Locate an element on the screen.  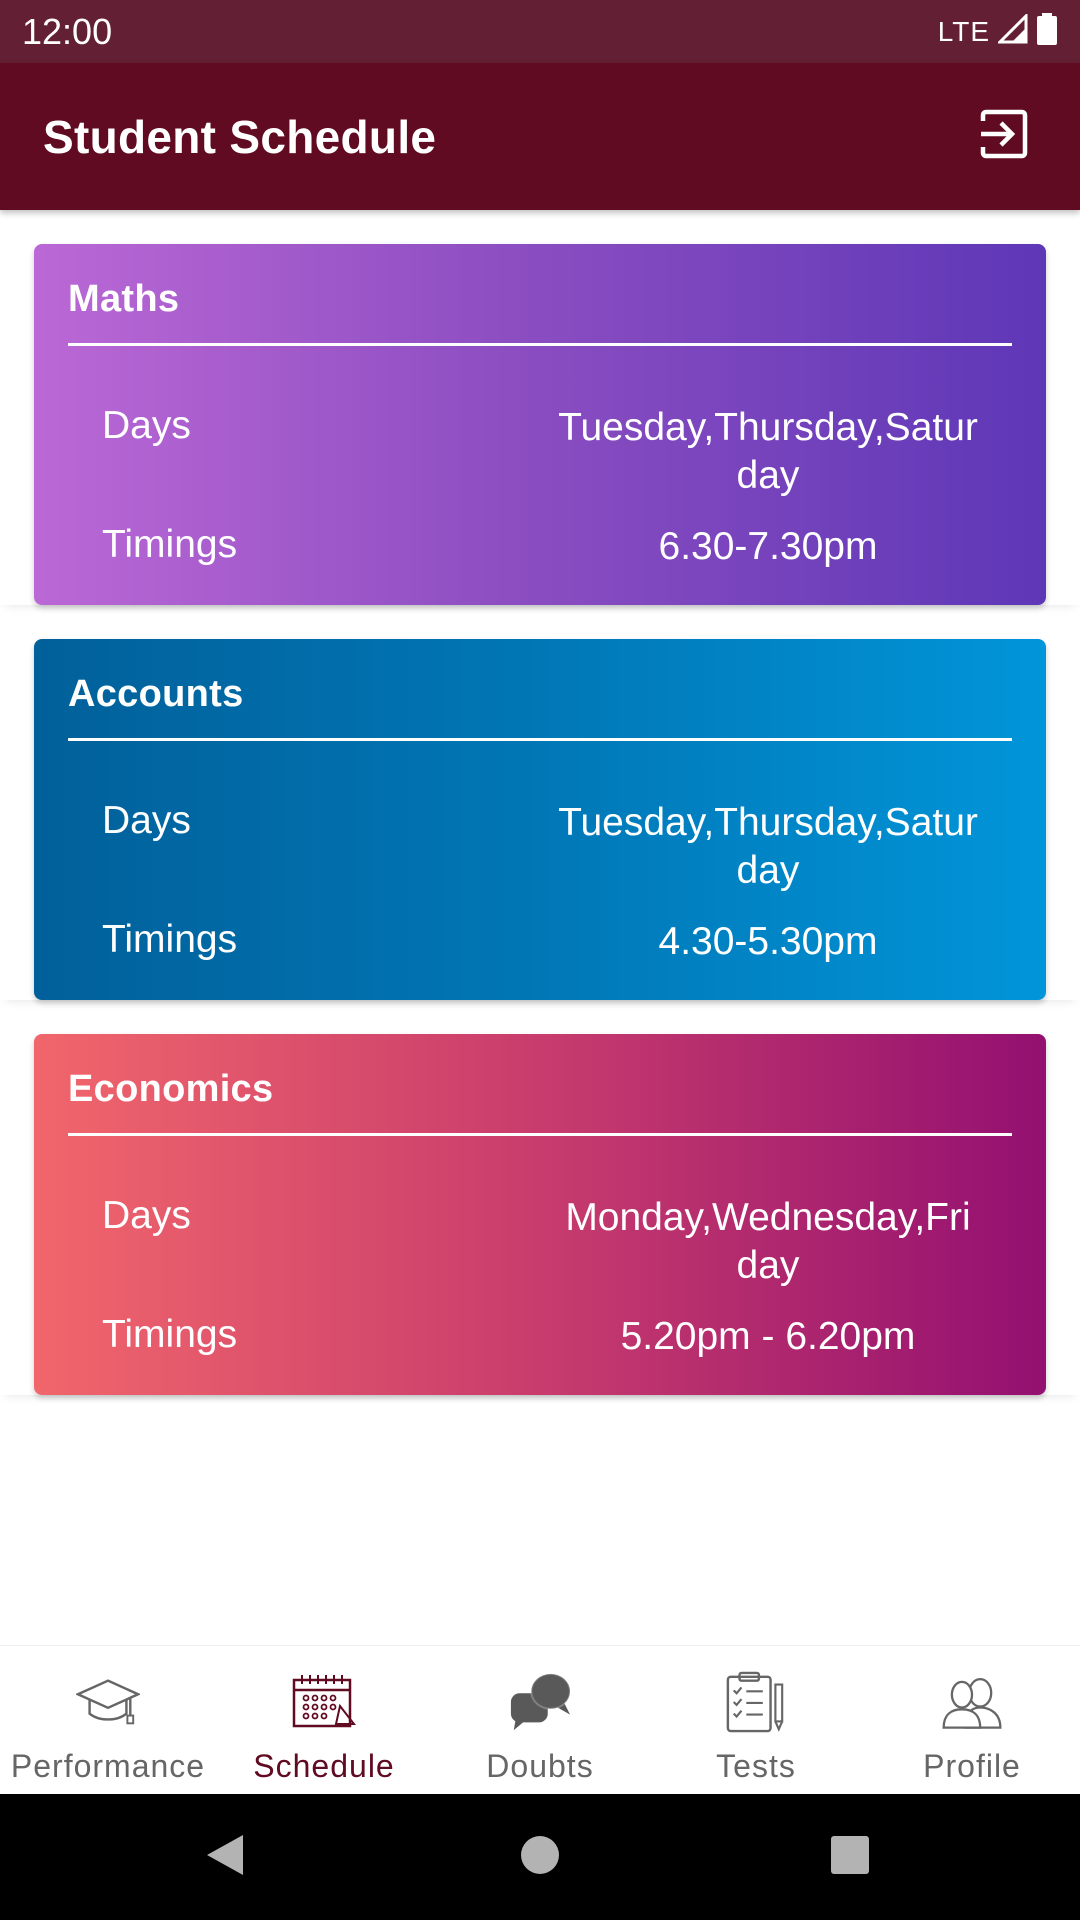
logout-icon is located at coordinates (1004, 136).